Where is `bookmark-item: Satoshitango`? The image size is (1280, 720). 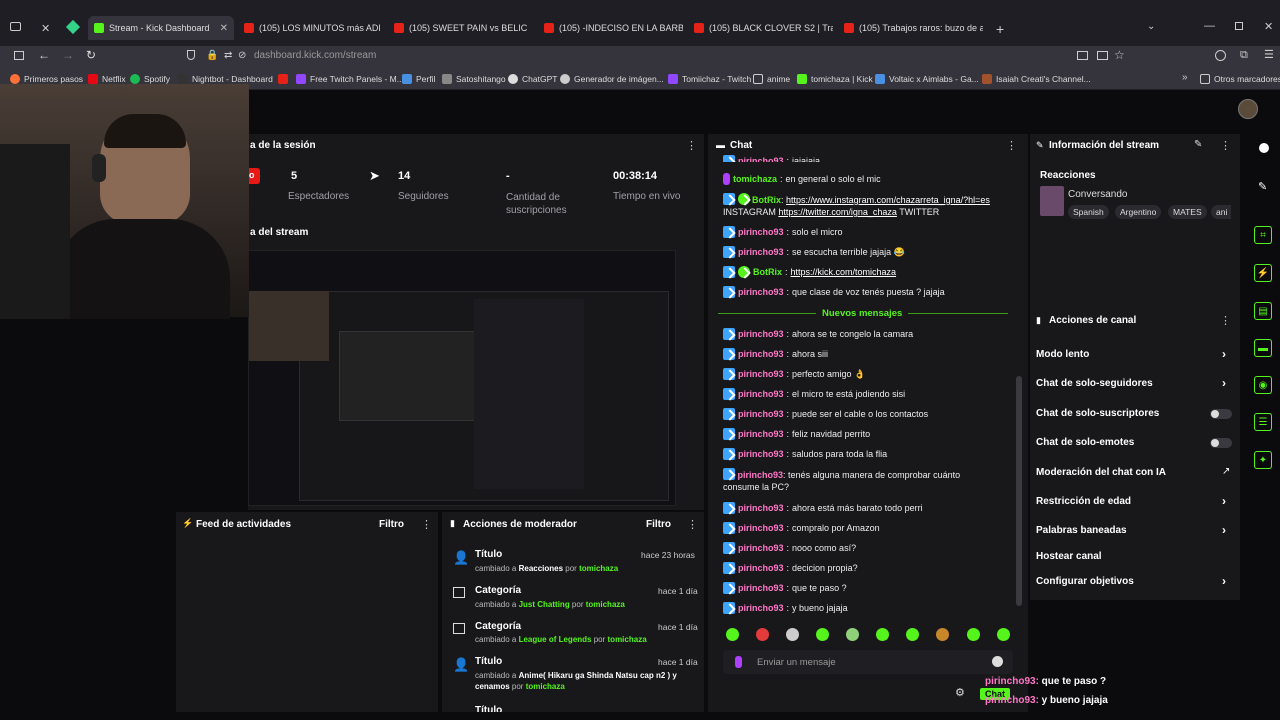 bookmark-item: Satoshitango is located at coordinates (474, 79).